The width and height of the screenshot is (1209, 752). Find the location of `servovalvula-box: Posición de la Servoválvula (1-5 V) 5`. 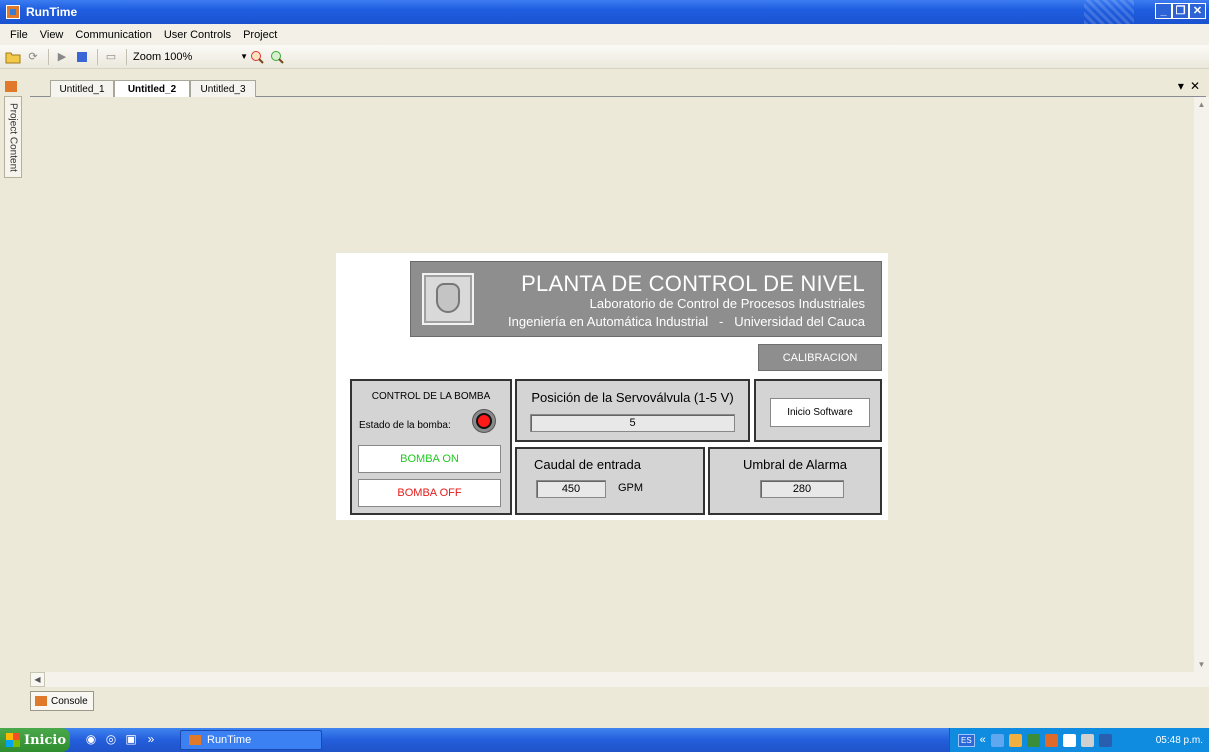

servovalvula-box: Posición de la Servoválvula (1-5 V) 5 is located at coordinates (632, 410).